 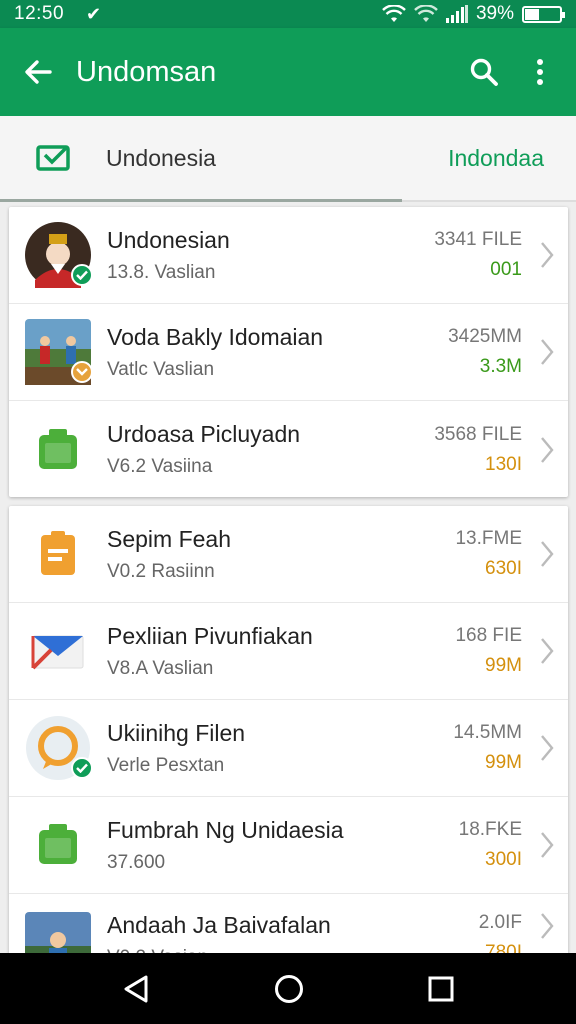 What do you see at coordinates (204, 434) in the screenshot?
I see `item-name: Urdoasa Picluyadn` at bounding box center [204, 434].